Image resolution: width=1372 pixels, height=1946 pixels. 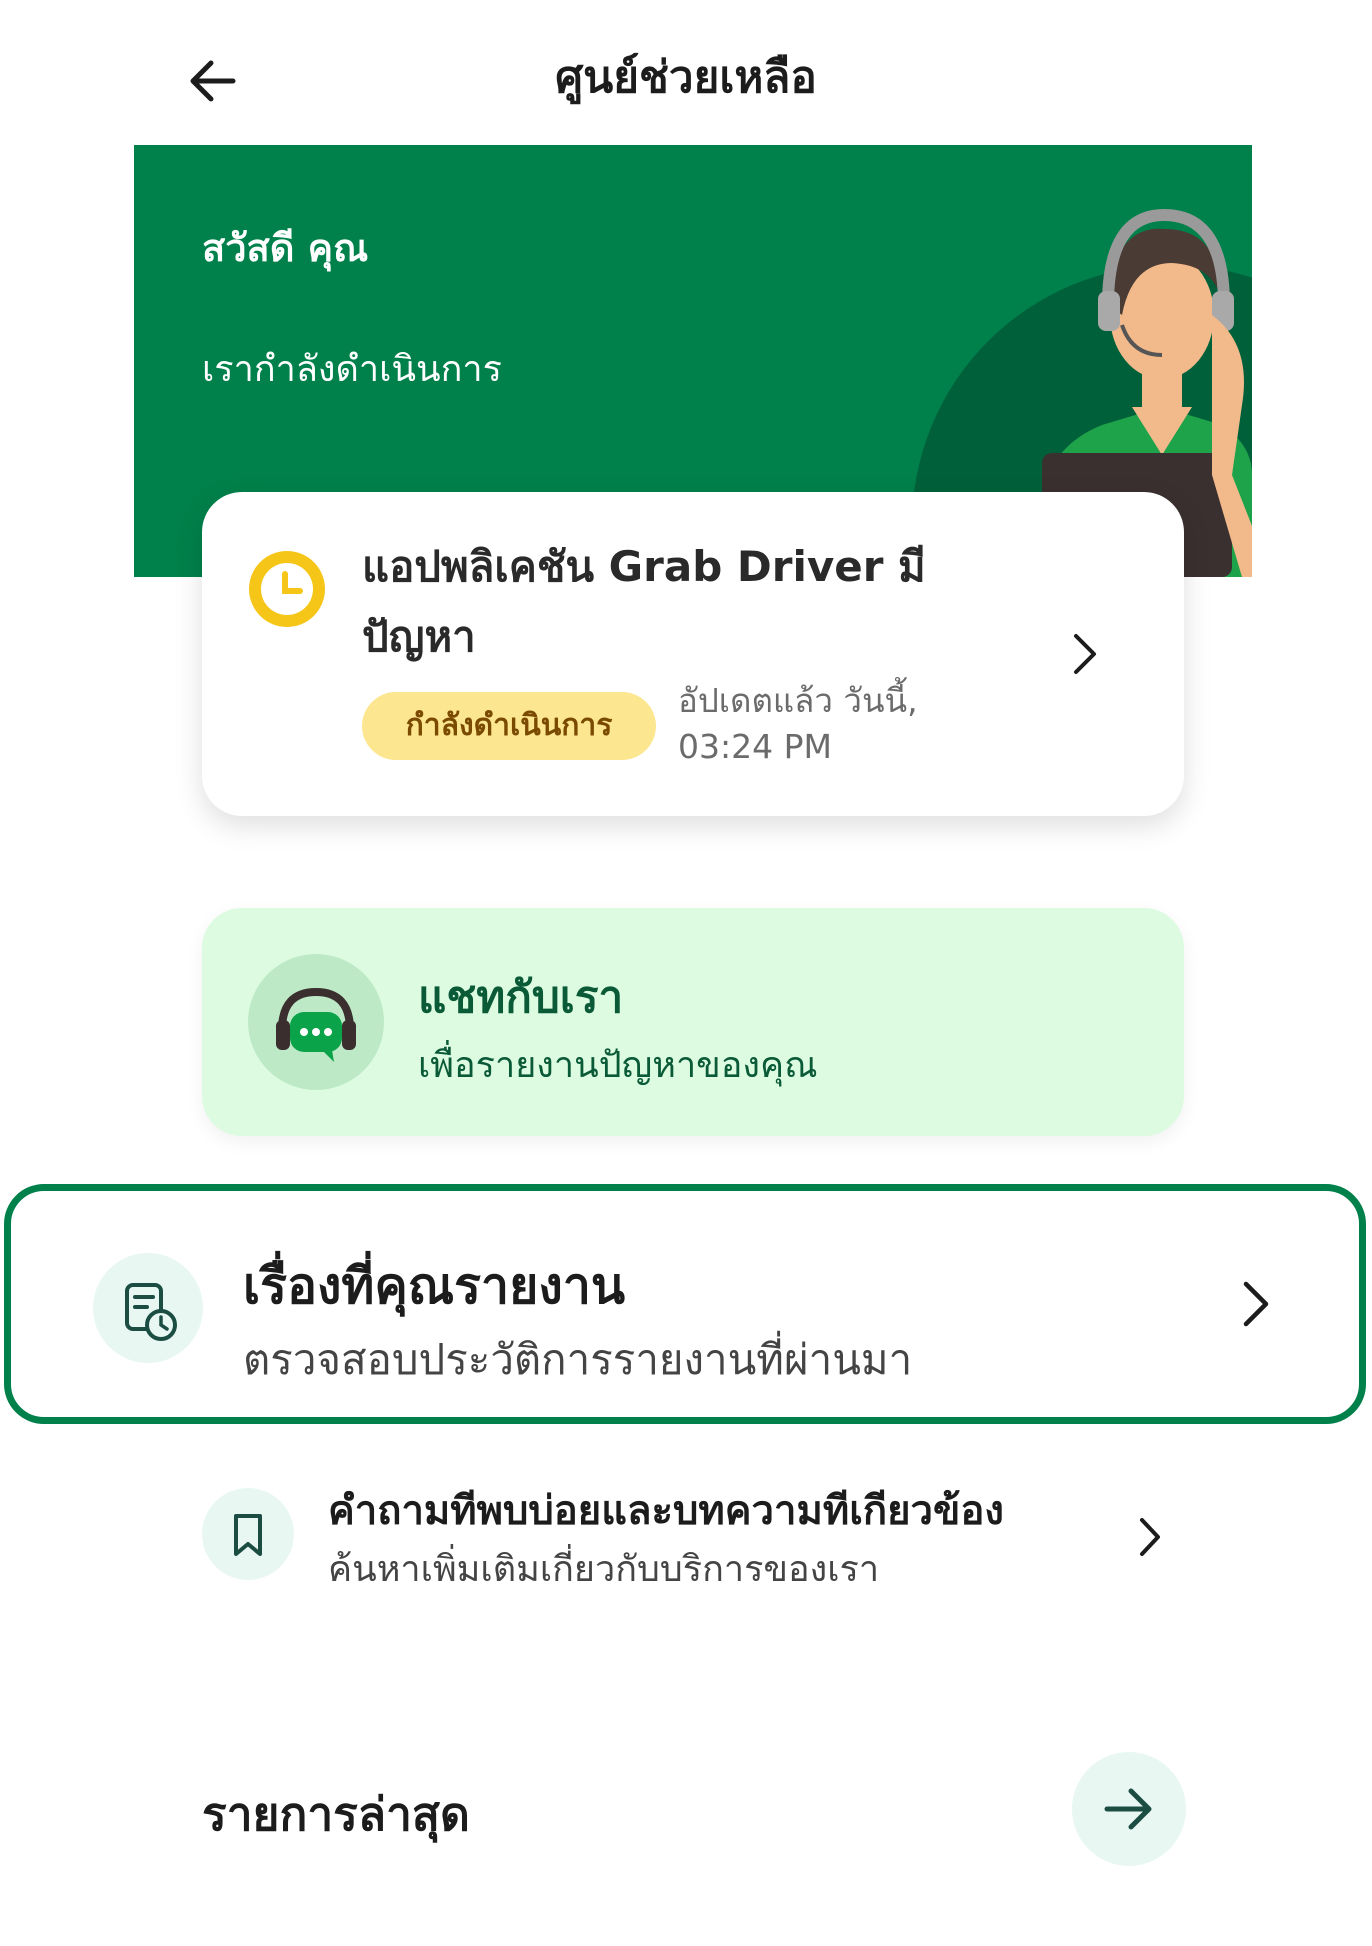 I want to click on latest-section-title: รายการล่าสุด, so click(x=336, y=1814).